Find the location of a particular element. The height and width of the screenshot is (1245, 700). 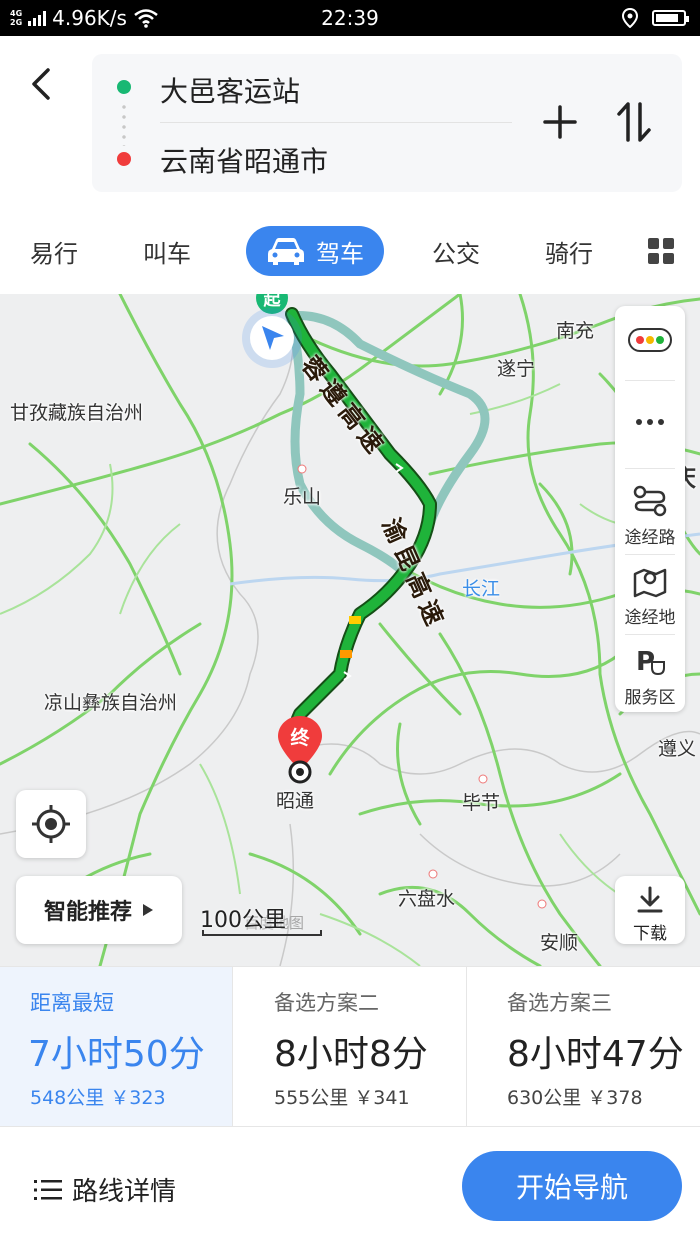

scale-bar is located at coordinates (262, 933).